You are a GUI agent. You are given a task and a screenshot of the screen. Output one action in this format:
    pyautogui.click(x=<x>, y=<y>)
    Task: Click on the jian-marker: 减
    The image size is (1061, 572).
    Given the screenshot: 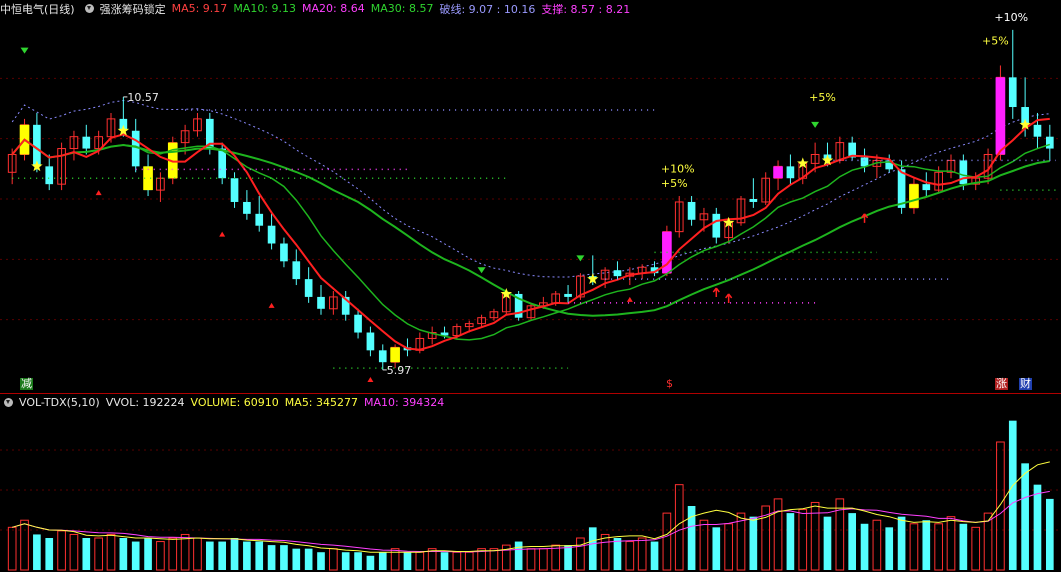 What is the action you would take?
    pyautogui.click(x=26, y=383)
    